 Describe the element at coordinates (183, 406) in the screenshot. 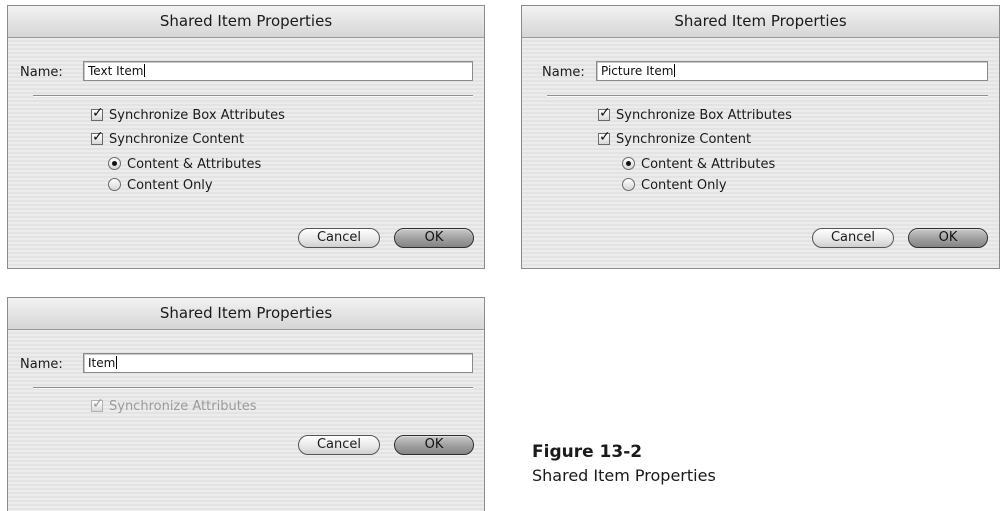

I see `checkbox-label: Synchronize Attributes` at that location.